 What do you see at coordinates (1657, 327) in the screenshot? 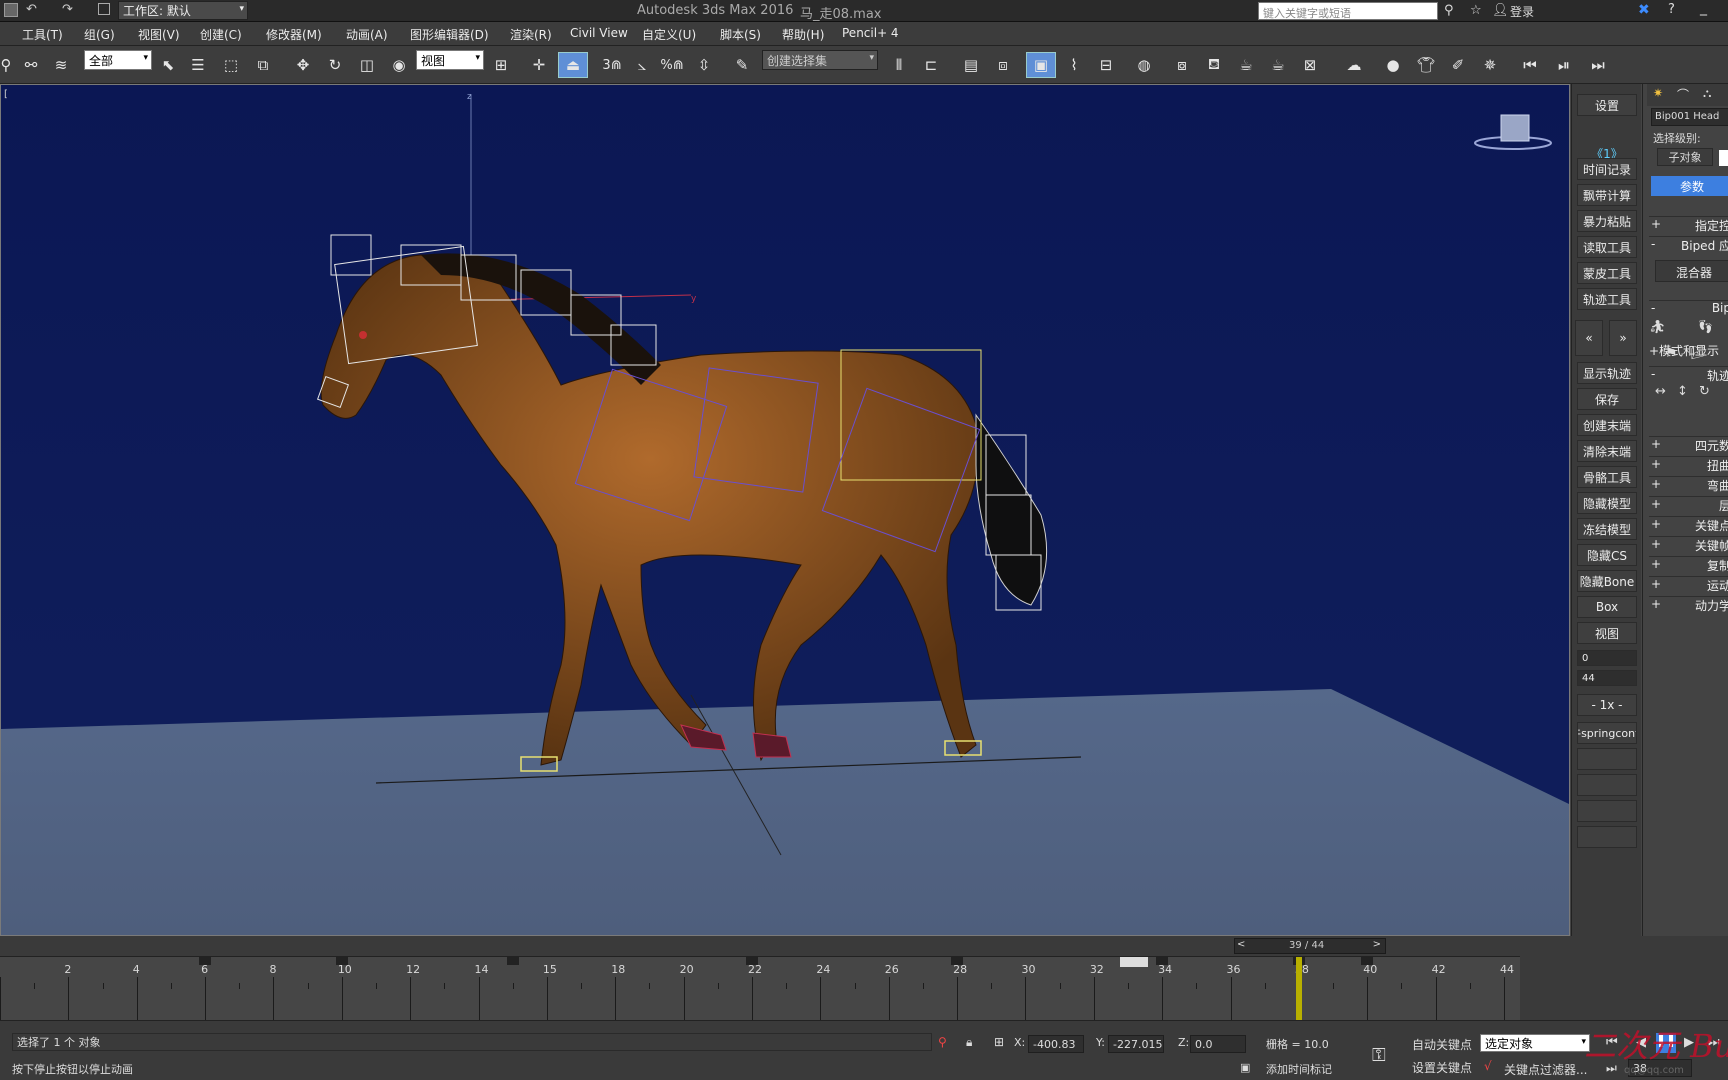
I see `biped-figure-icon: ⛹︎` at bounding box center [1657, 327].